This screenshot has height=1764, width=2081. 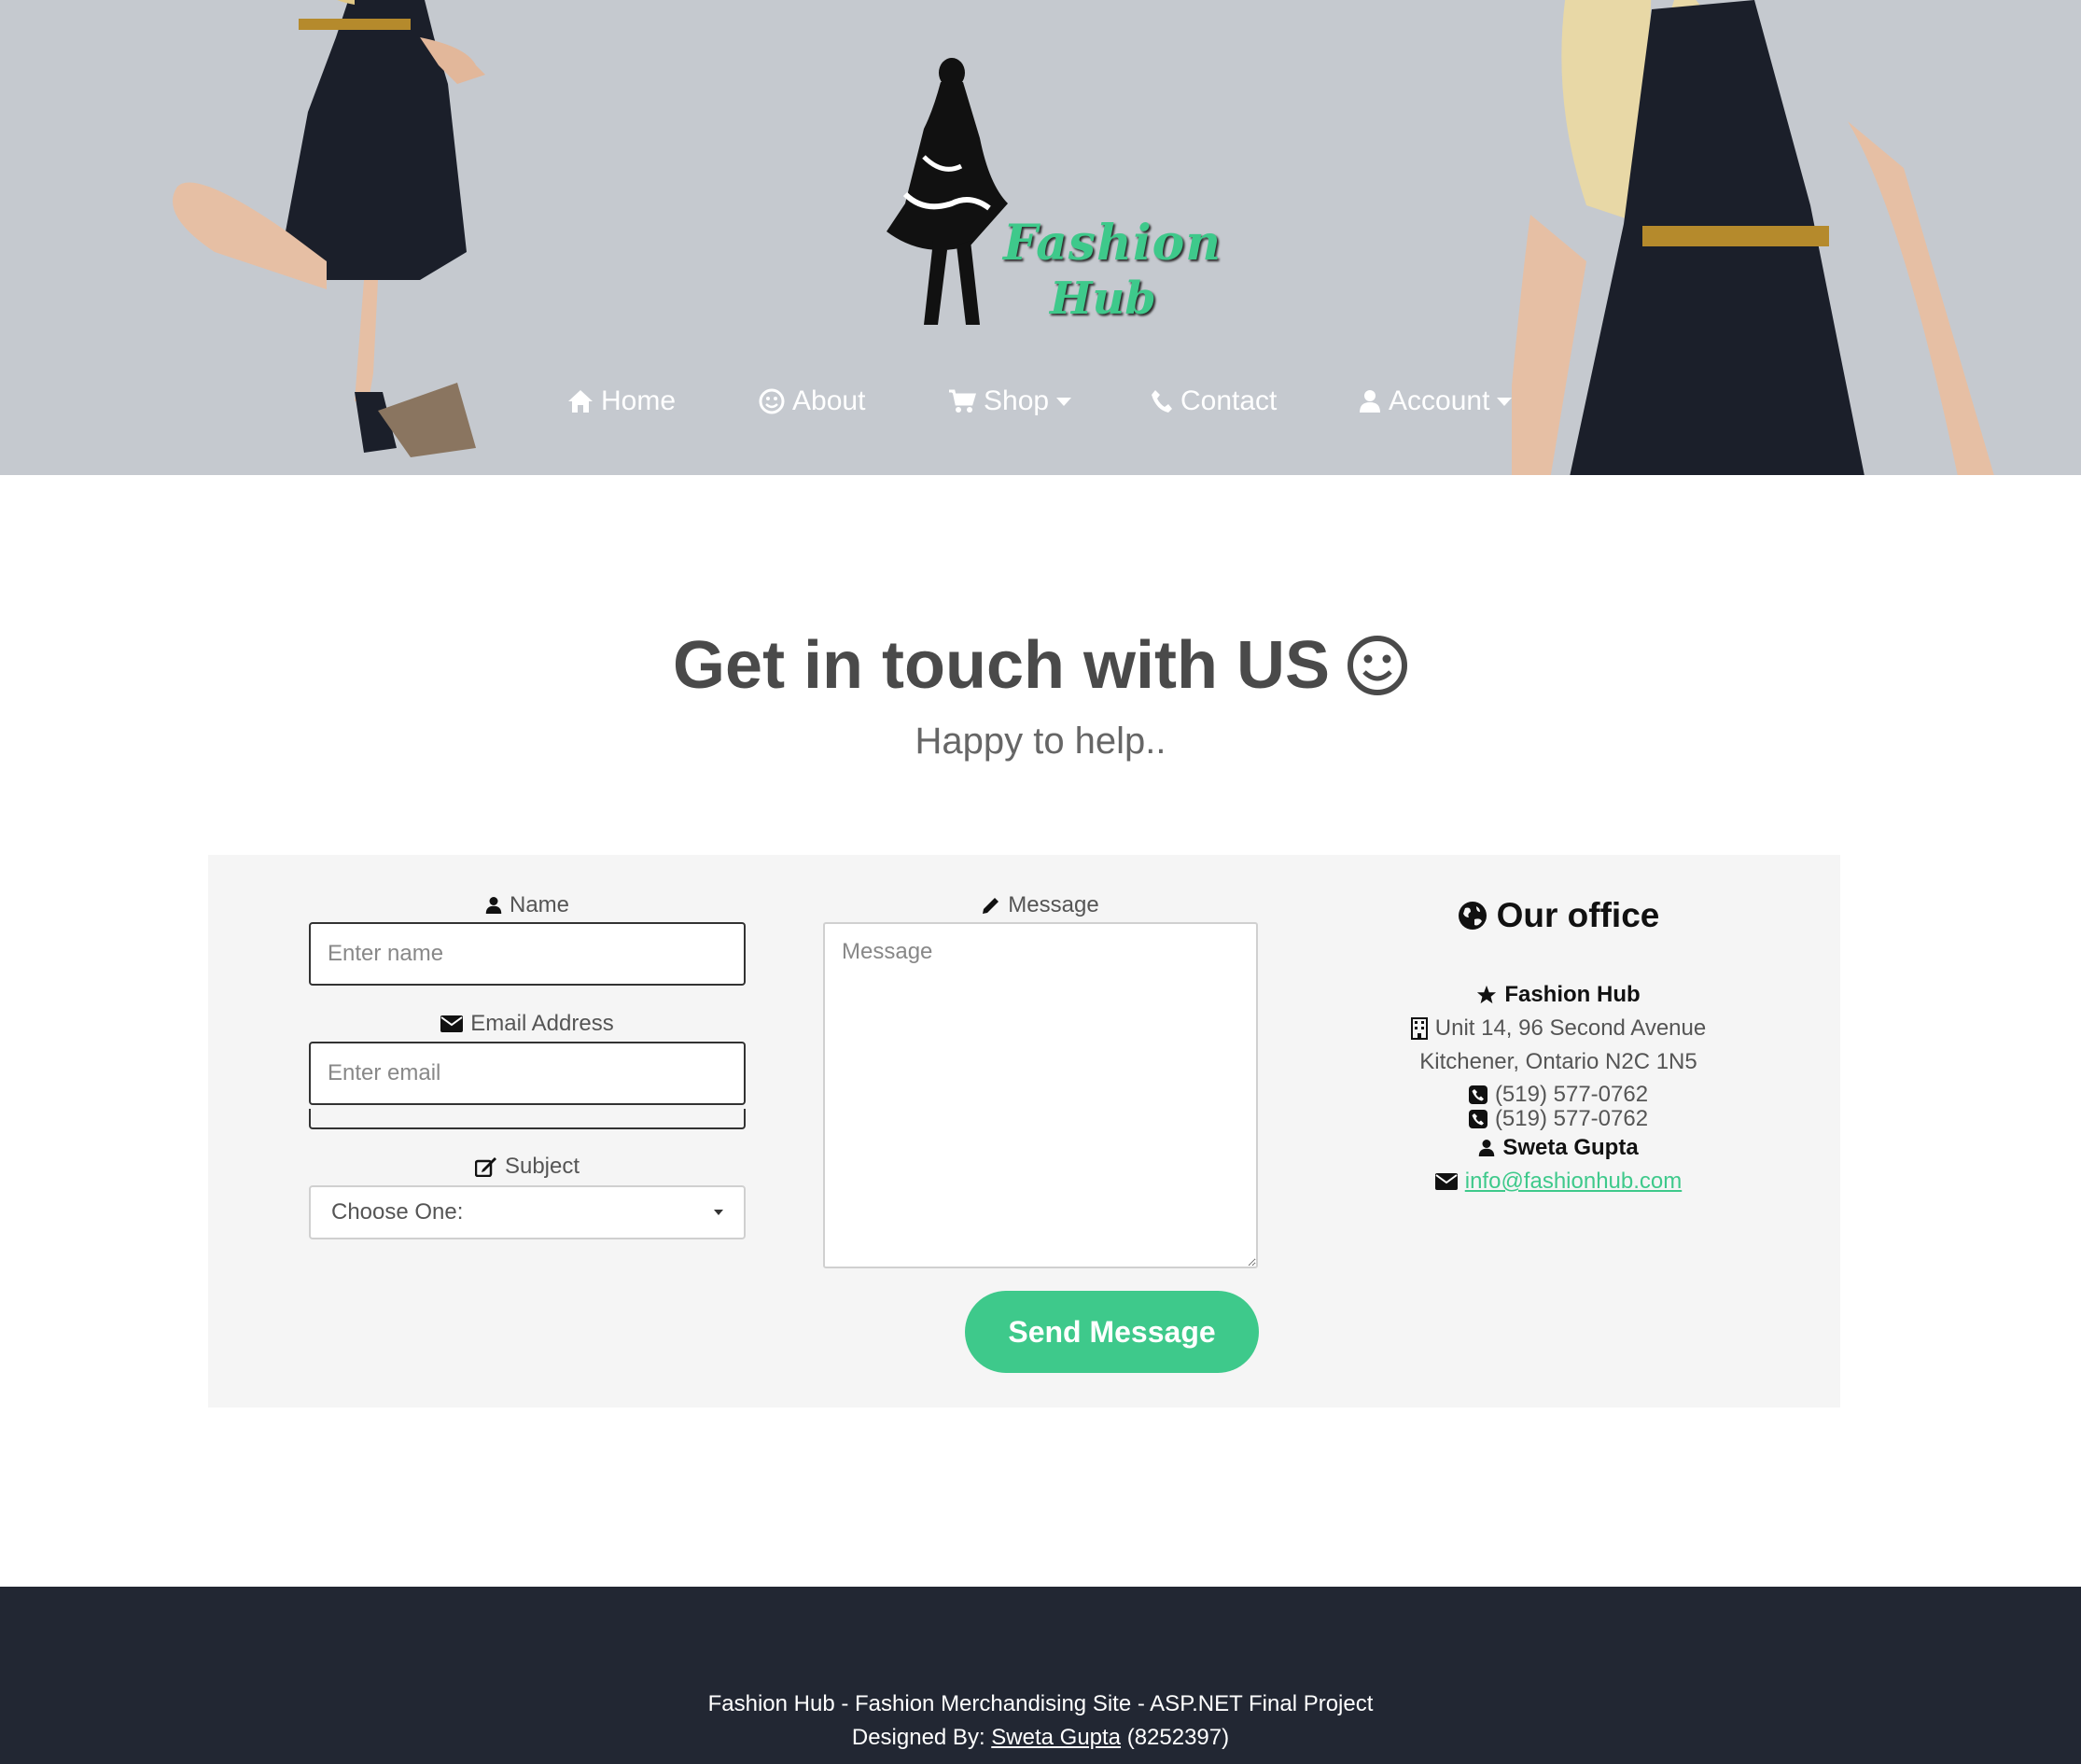 I want to click on page-title: Get in touch with US, so click(x=1001, y=665).